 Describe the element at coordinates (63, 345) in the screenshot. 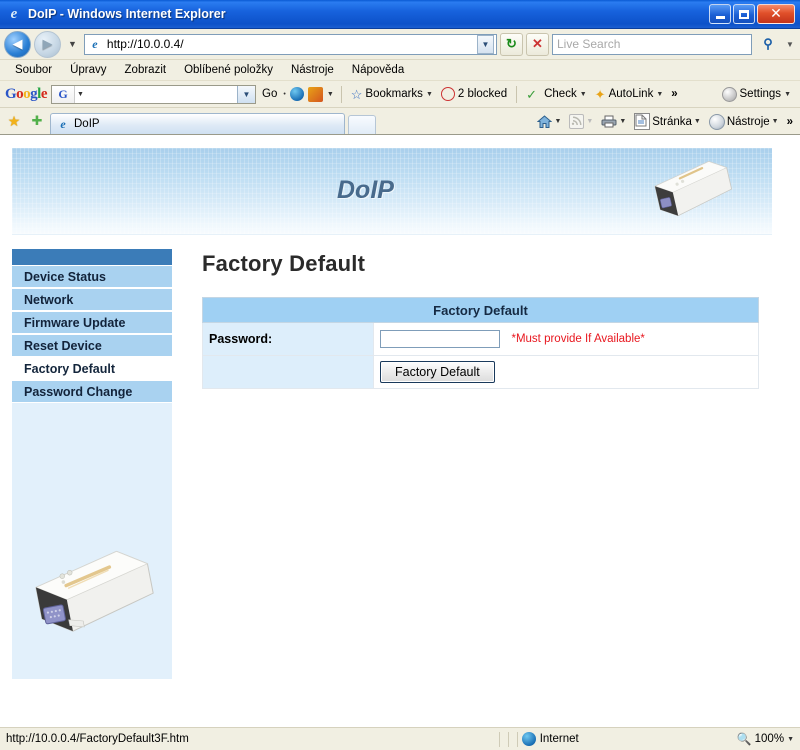

I see `sidebar-item-label: Reset Device` at that location.